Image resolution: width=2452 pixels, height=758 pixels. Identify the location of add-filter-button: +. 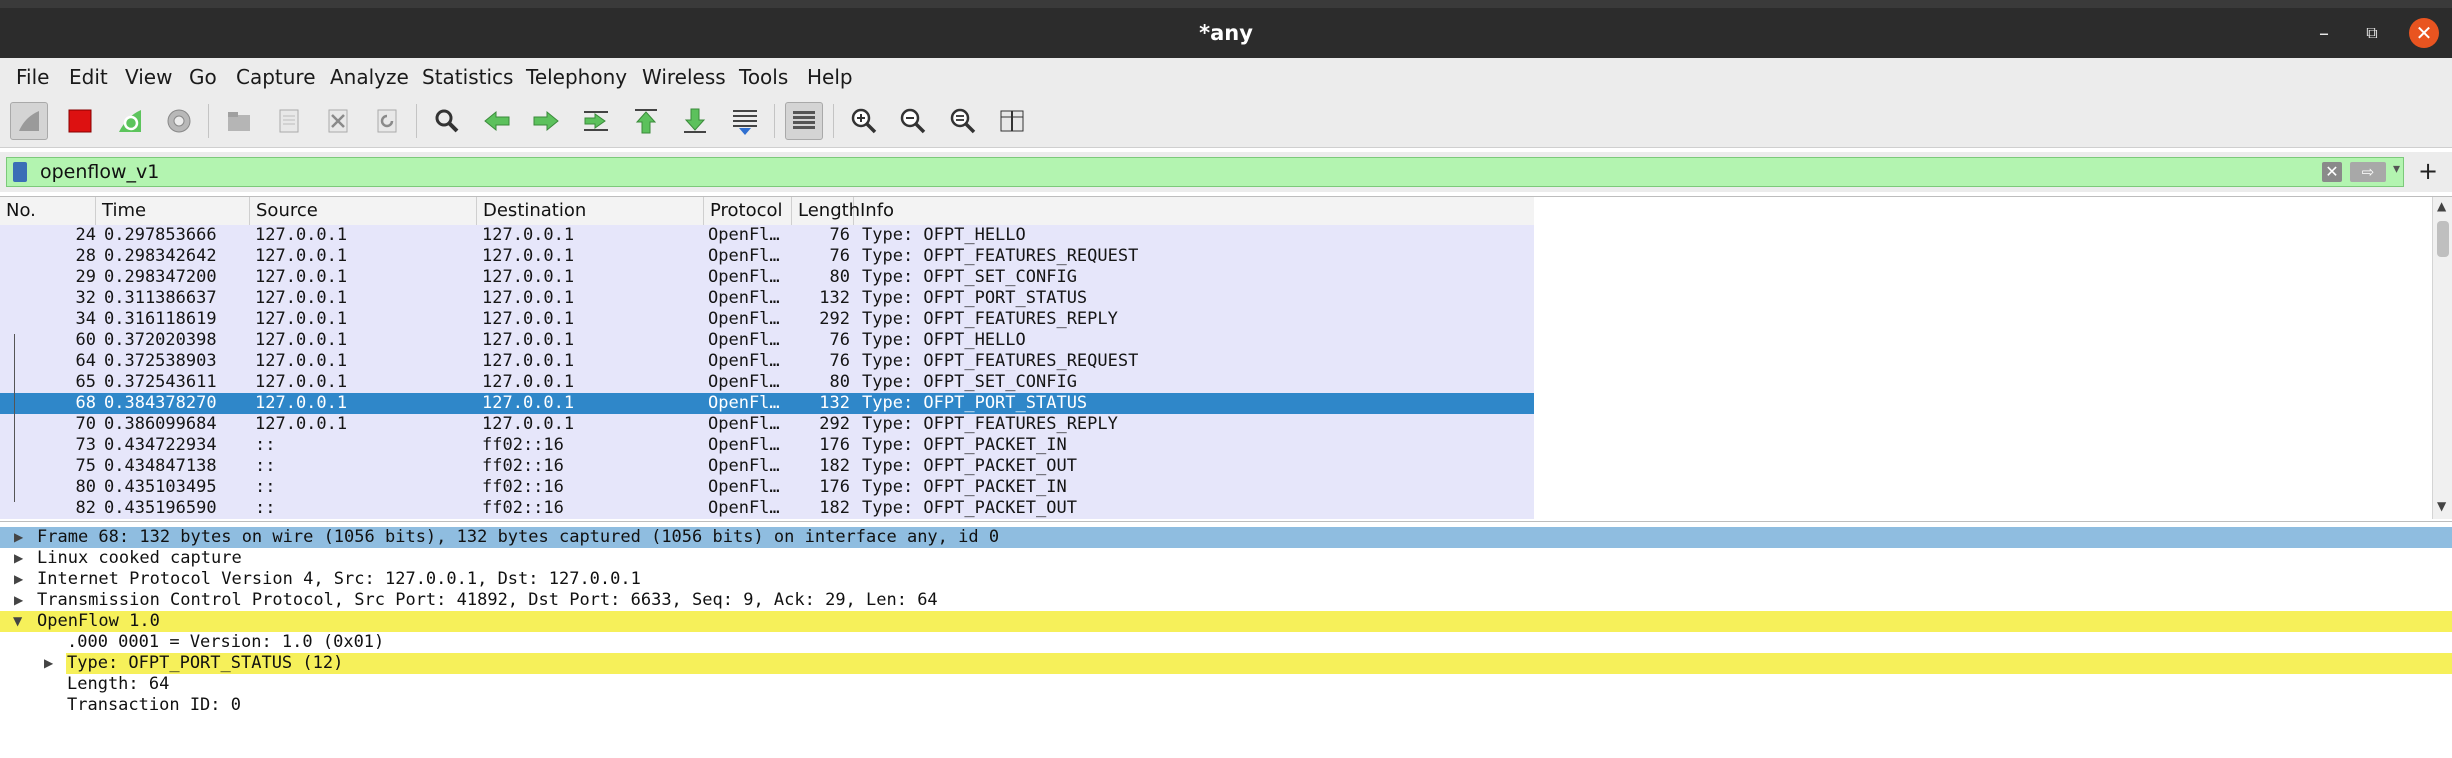
(2428, 171).